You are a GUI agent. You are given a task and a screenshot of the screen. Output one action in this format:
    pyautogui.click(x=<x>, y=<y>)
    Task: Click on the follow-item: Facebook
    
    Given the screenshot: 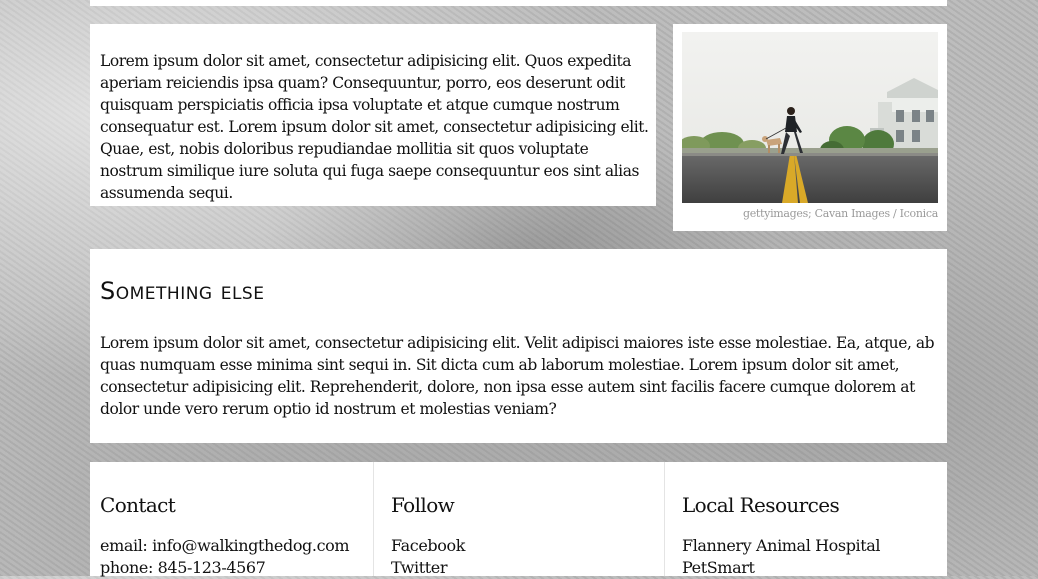 What is the action you would take?
    pyautogui.click(x=428, y=546)
    